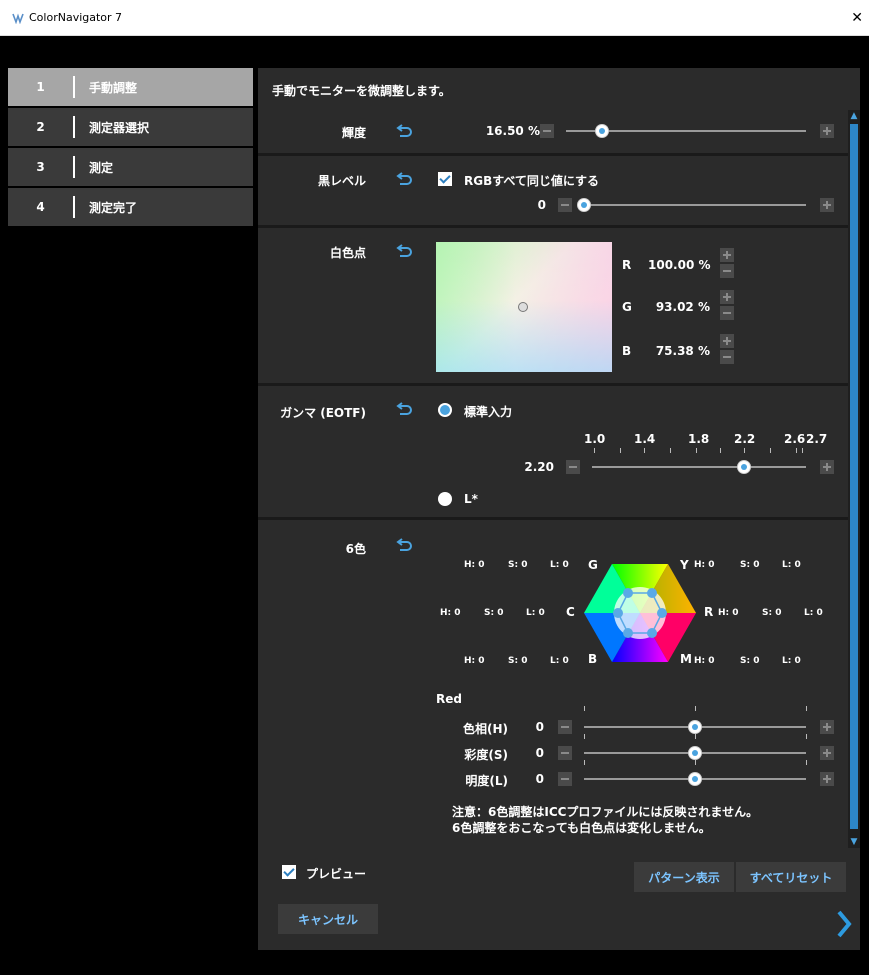 This screenshot has width=869, height=975. Describe the element at coordinates (76, 17) in the screenshot. I see `window-title: ColorNavigator 7` at that location.